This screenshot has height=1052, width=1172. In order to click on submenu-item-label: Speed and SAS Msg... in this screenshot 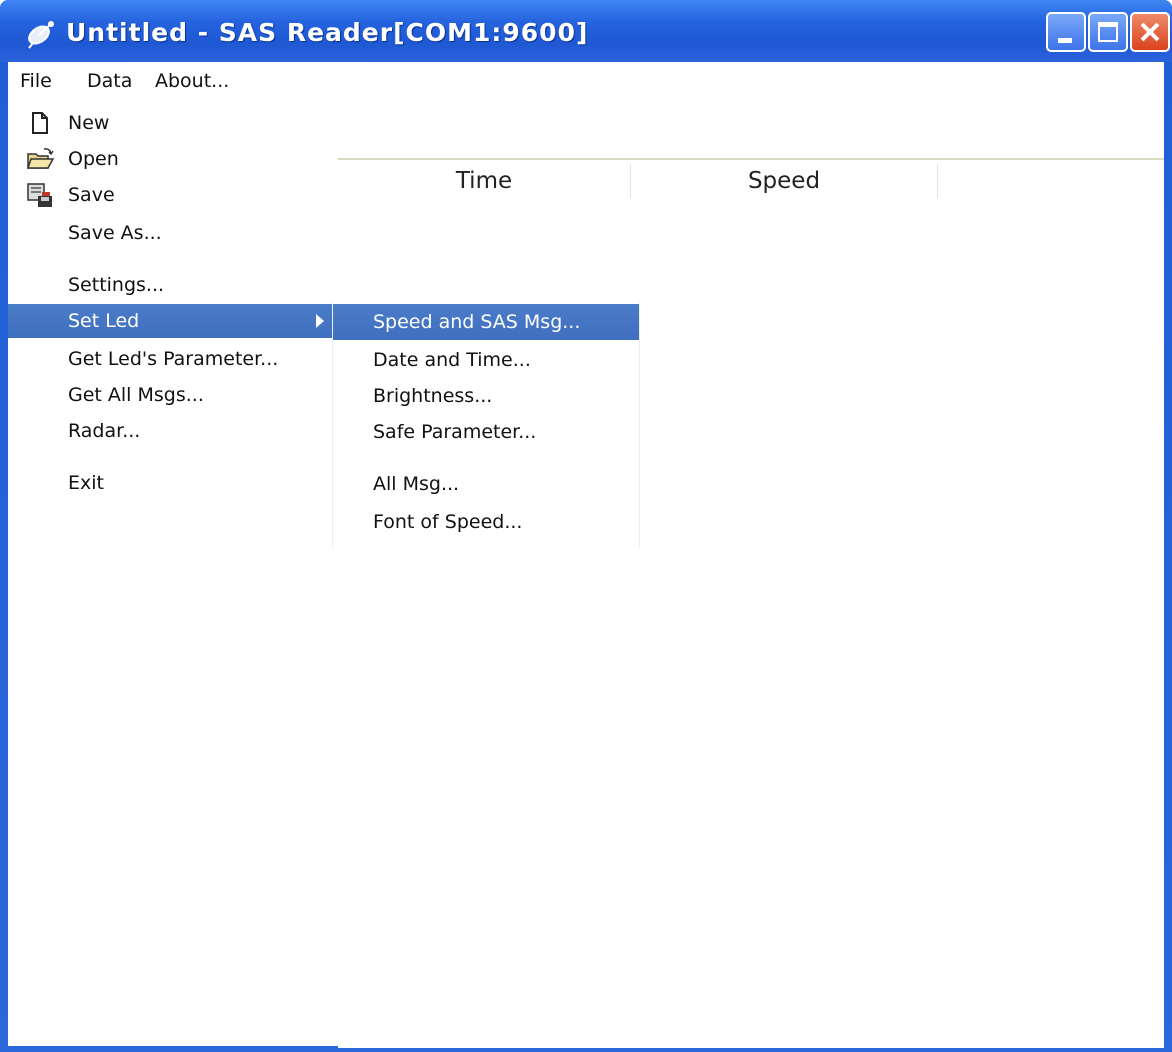, I will do `click(477, 322)`.